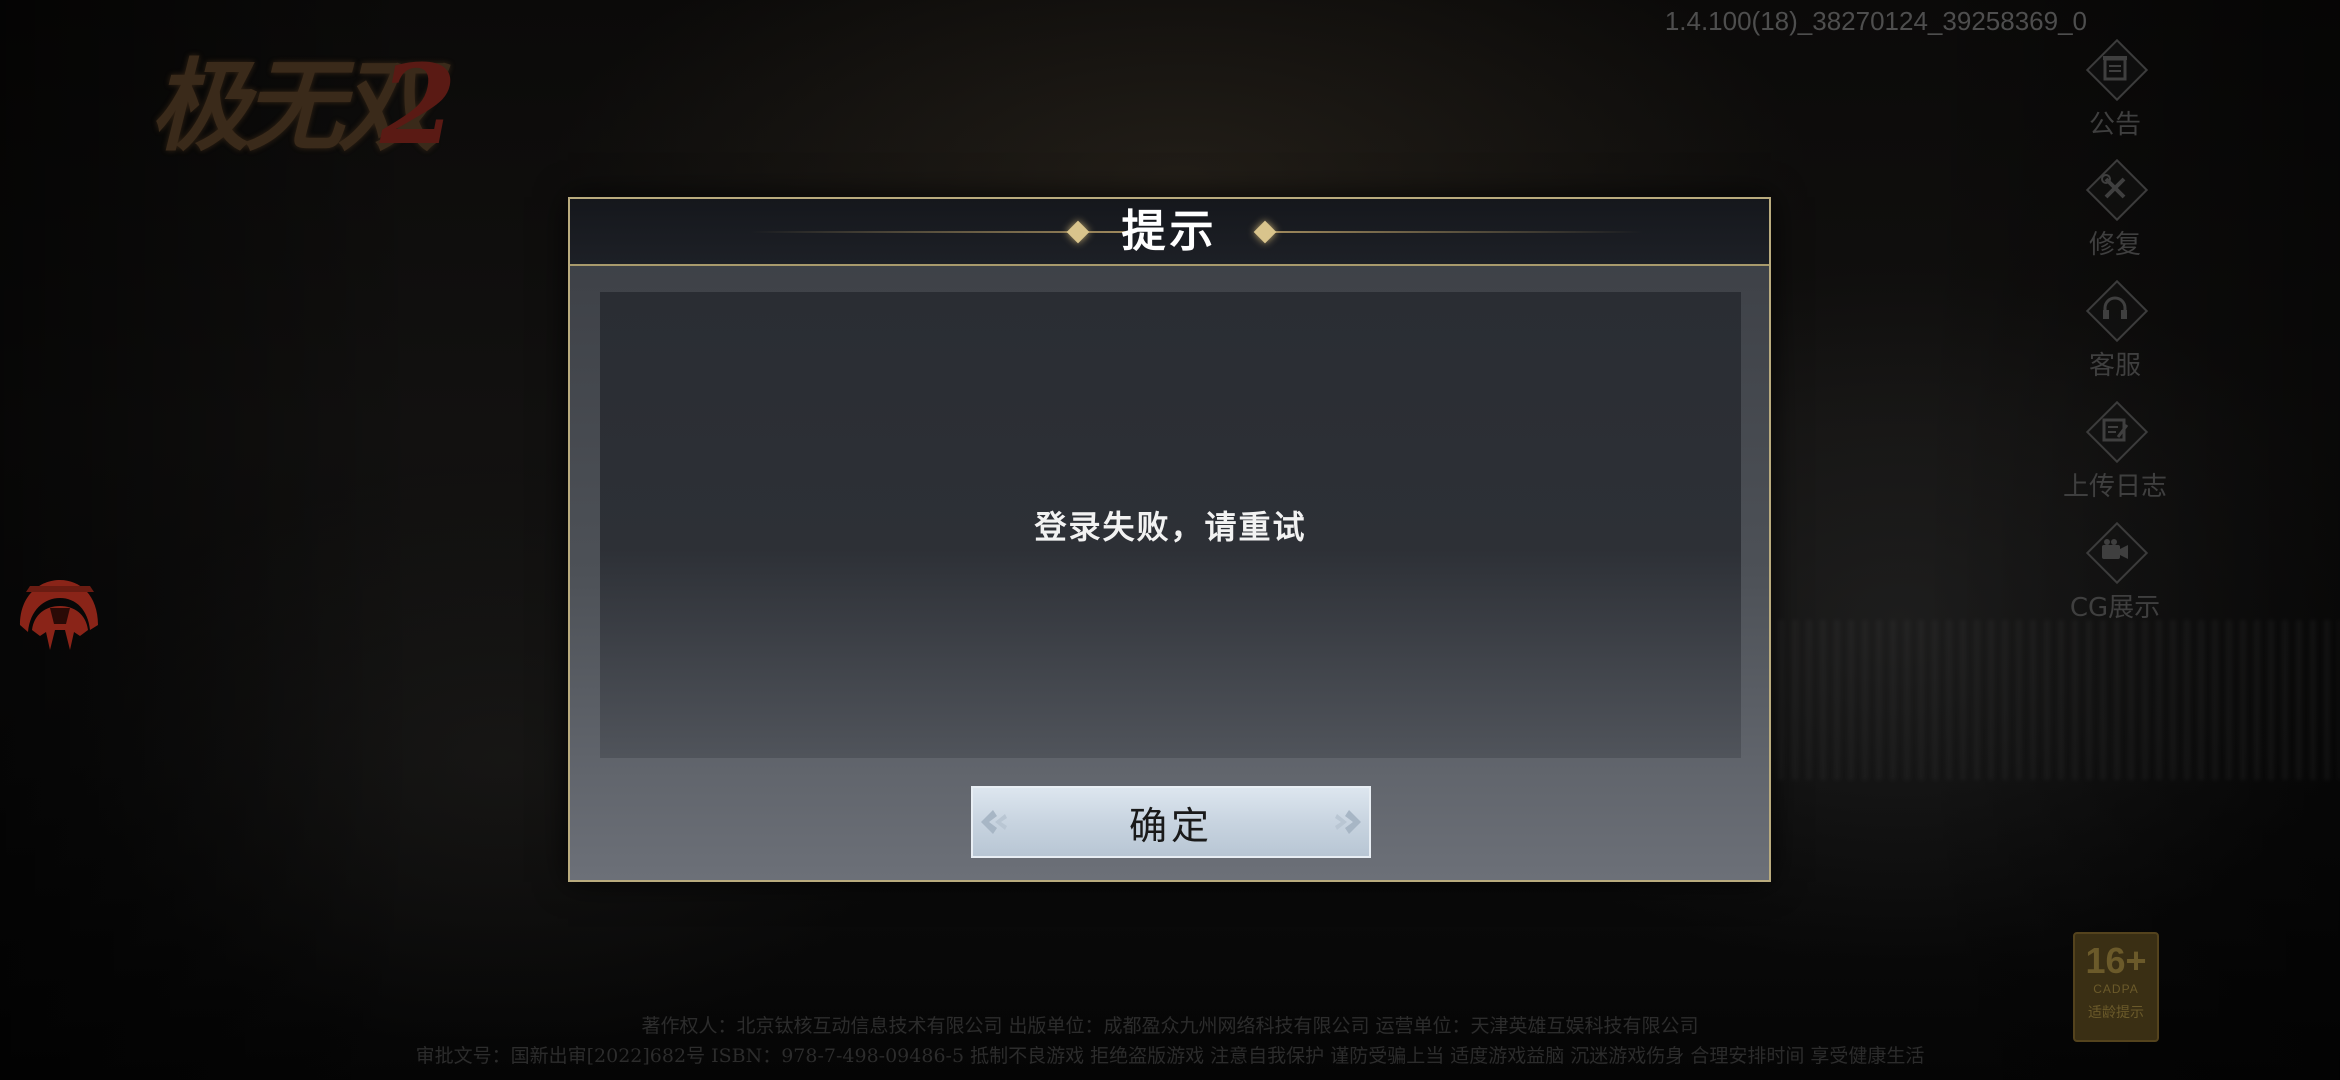 This screenshot has height=1080, width=2340. What do you see at coordinates (2045, 700) in the screenshot?
I see `background-army` at bounding box center [2045, 700].